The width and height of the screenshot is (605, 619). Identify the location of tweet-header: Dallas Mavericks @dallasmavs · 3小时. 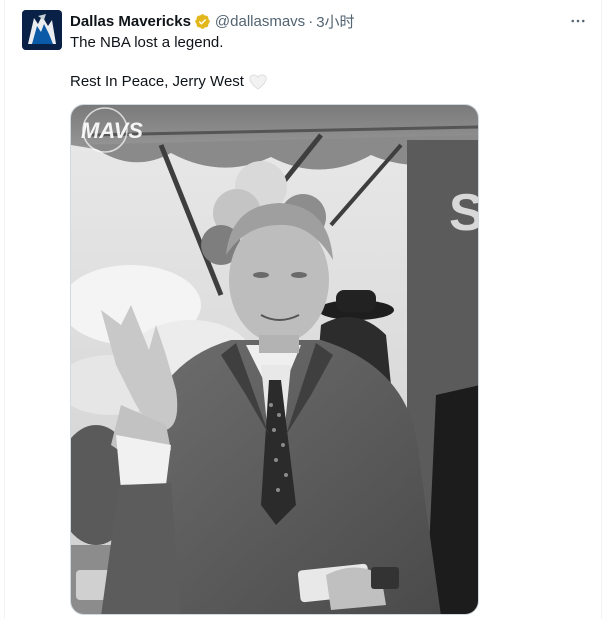
(212, 21).